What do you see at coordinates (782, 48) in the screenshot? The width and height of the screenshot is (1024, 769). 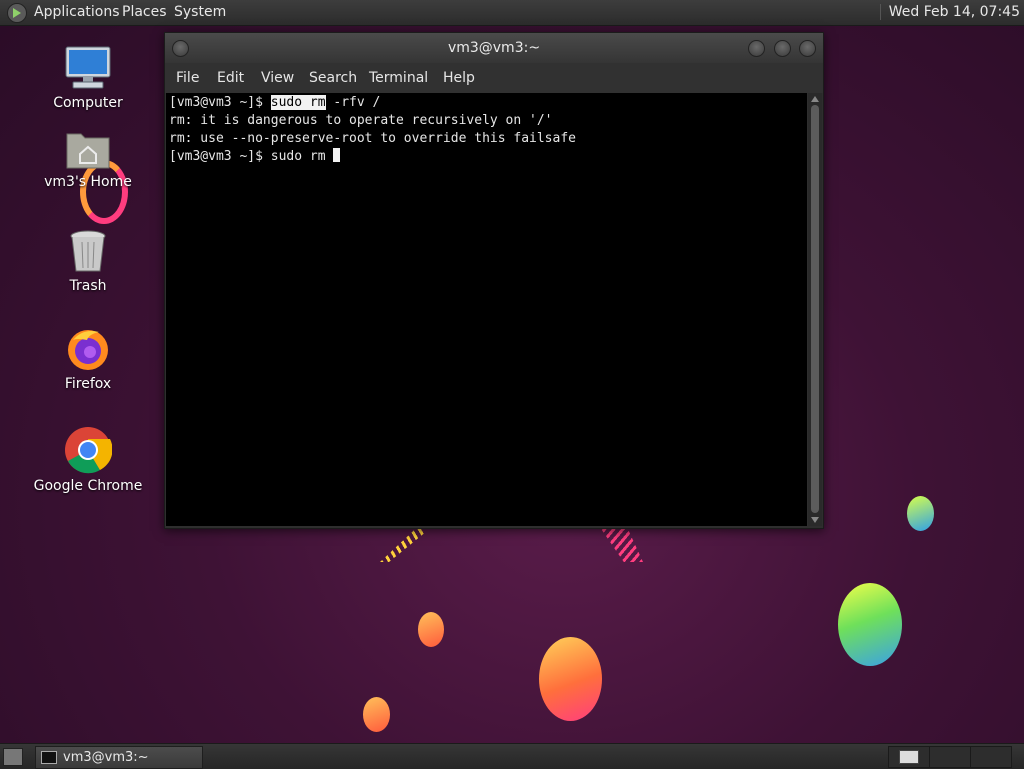 I see `maximize-button` at bounding box center [782, 48].